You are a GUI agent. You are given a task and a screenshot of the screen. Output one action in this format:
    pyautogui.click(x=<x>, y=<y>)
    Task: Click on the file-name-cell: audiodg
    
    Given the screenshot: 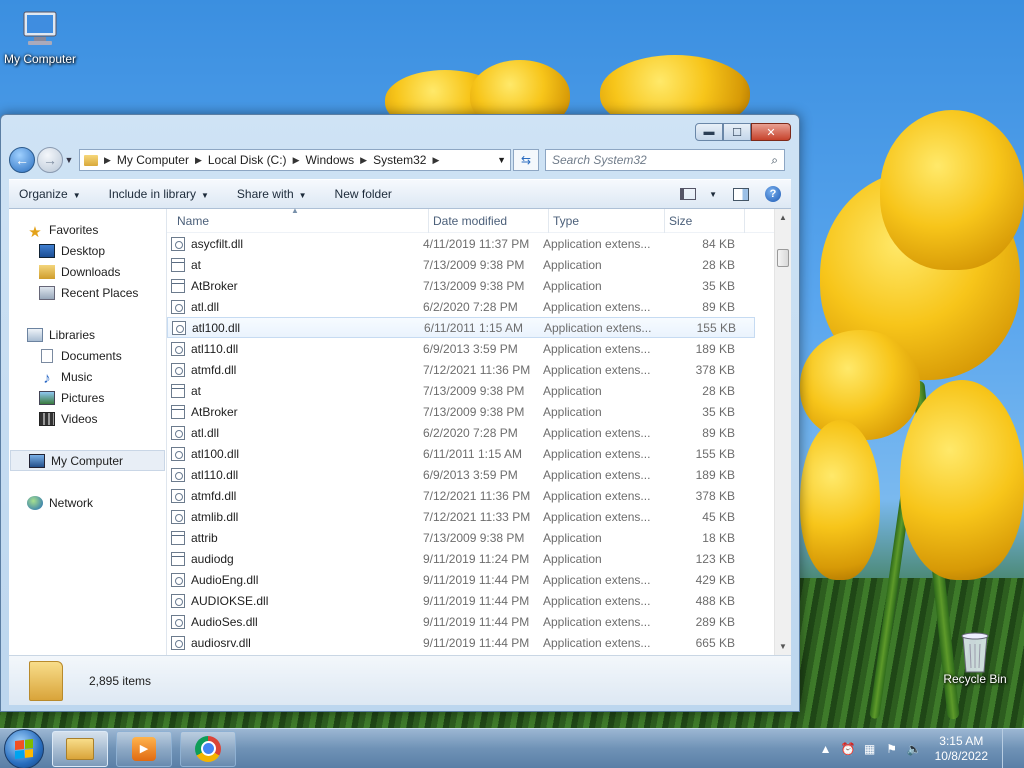 What is the action you would take?
    pyautogui.click(x=295, y=558)
    